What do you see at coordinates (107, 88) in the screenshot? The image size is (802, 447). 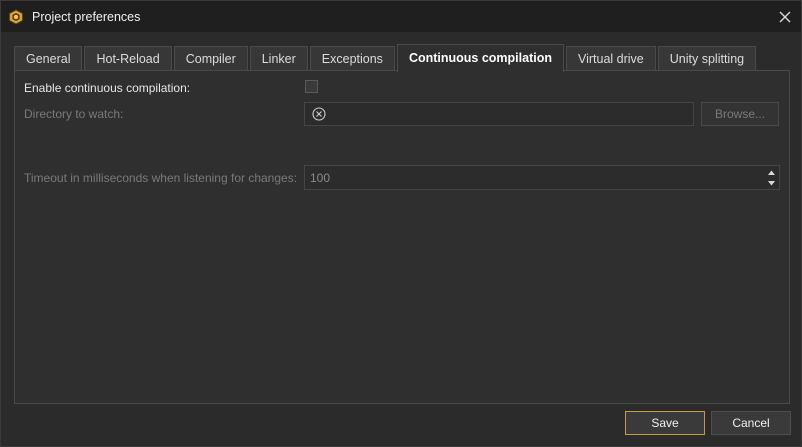 I see `enable-continuous-compilation-label: Enable continuous compilation:` at bounding box center [107, 88].